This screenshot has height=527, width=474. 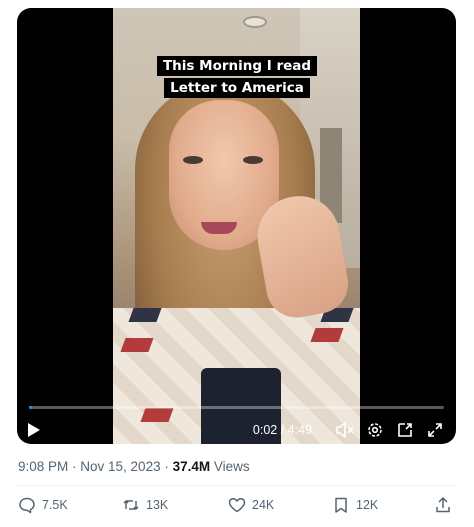 I want to click on post-timestamp: 9:08 PM · Nov 15, 2023 ·, so click(x=95, y=466).